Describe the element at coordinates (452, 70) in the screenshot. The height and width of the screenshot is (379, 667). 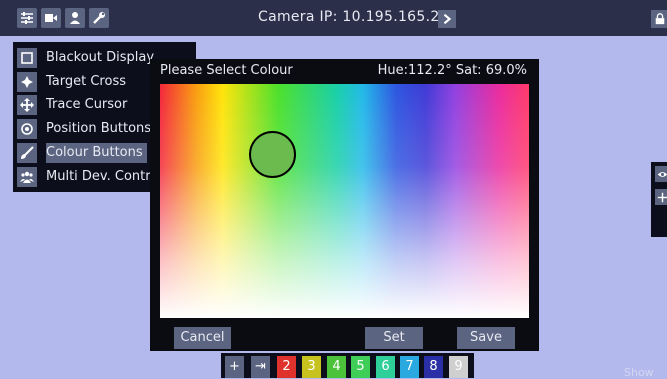
I see `hue-saturation-readout: Hue:112.2° Sat: 69.0%` at that location.